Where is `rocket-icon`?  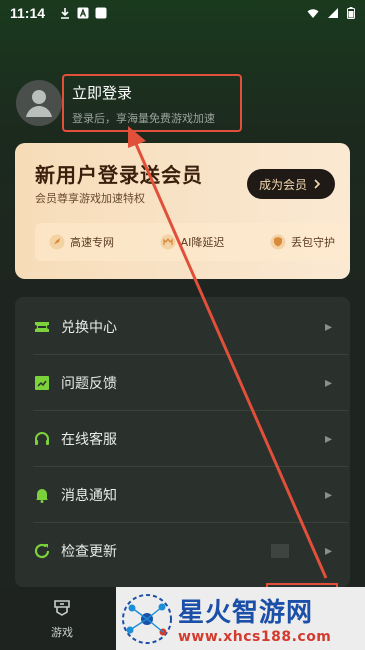
rocket-icon is located at coordinates (57, 242).